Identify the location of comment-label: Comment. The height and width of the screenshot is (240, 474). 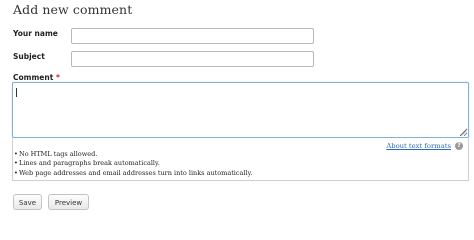
(33, 77).